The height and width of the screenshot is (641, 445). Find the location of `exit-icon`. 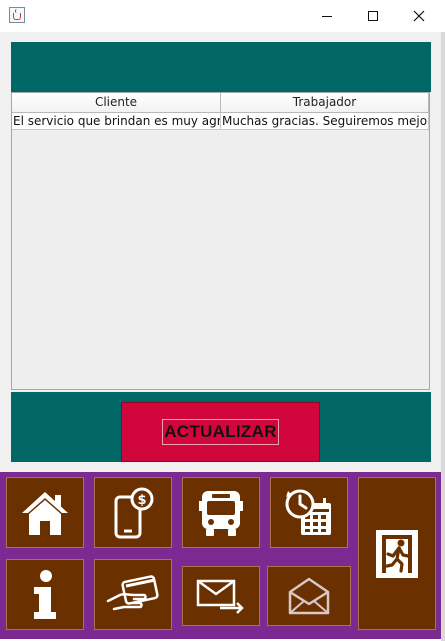

exit-icon is located at coordinates (397, 553).